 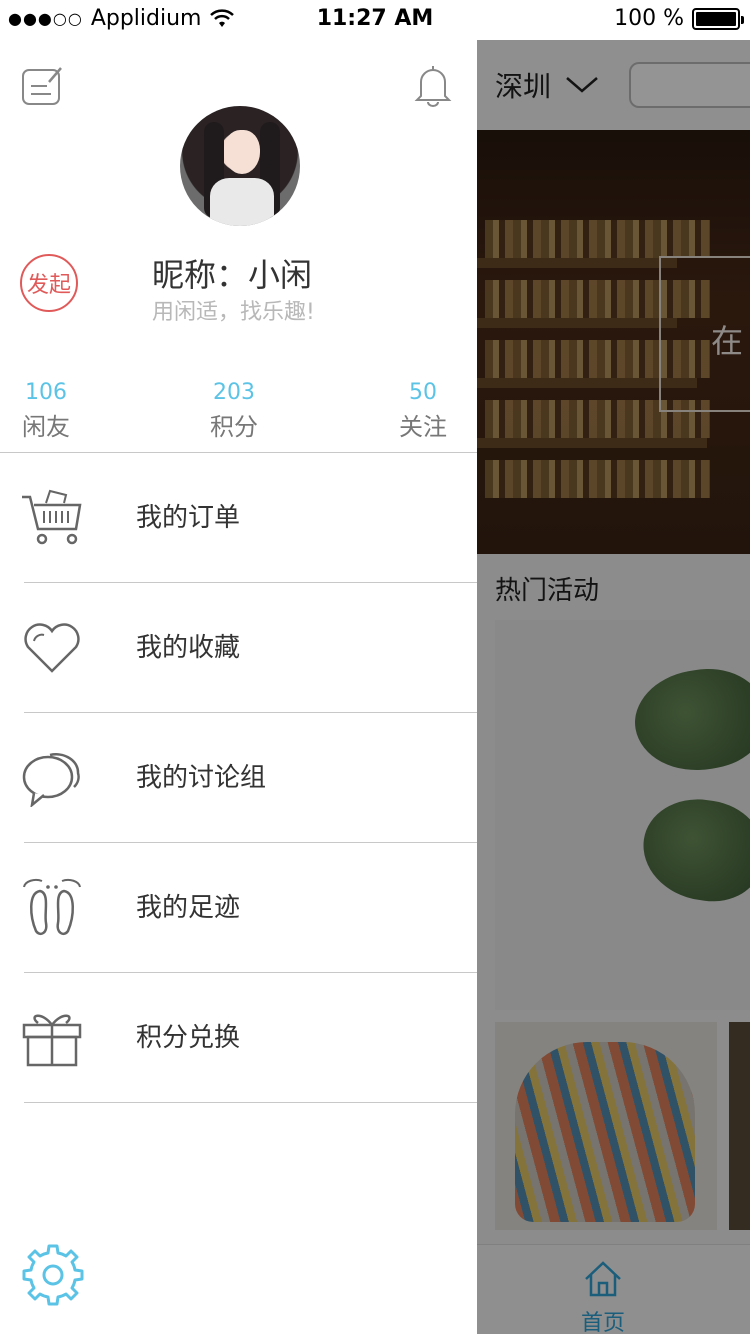 I want to click on edit-icon, so click(x=43, y=85).